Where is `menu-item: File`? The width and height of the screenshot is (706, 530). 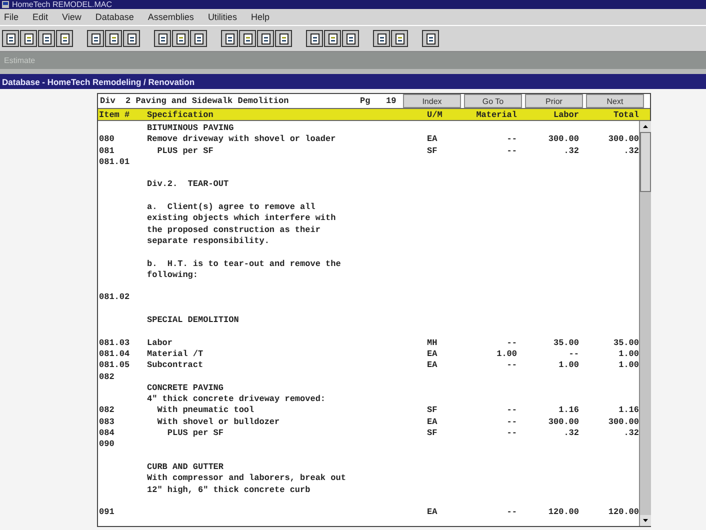 menu-item: File is located at coordinates (11, 17).